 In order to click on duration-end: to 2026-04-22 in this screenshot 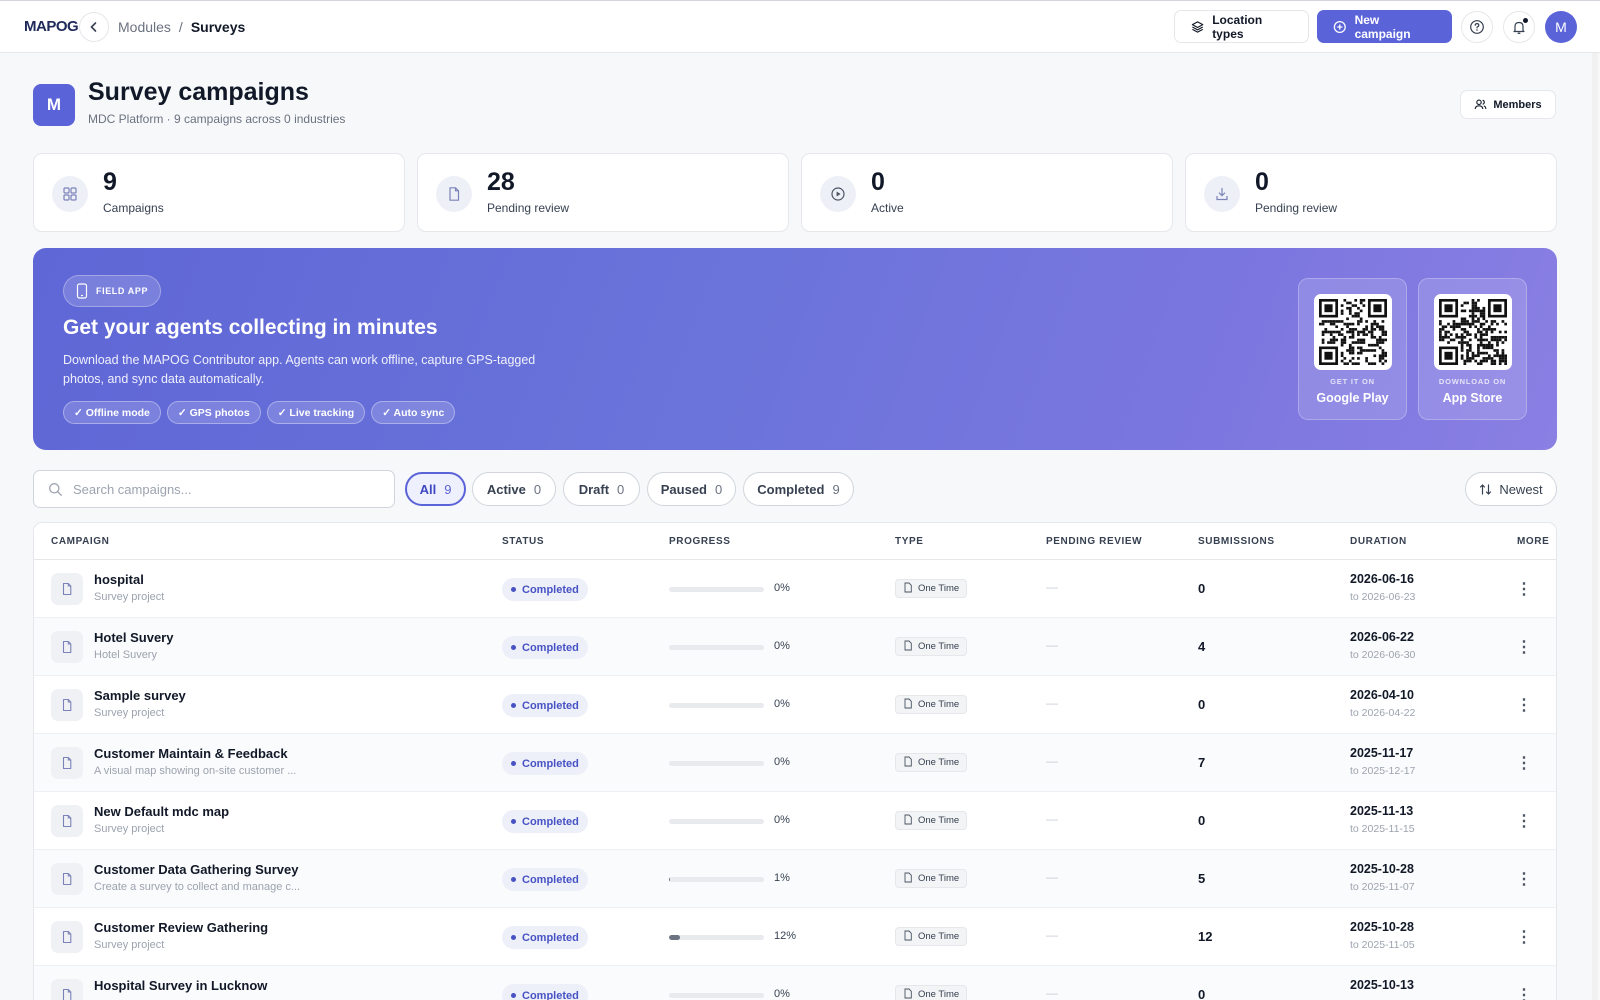, I will do `click(1383, 713)`.